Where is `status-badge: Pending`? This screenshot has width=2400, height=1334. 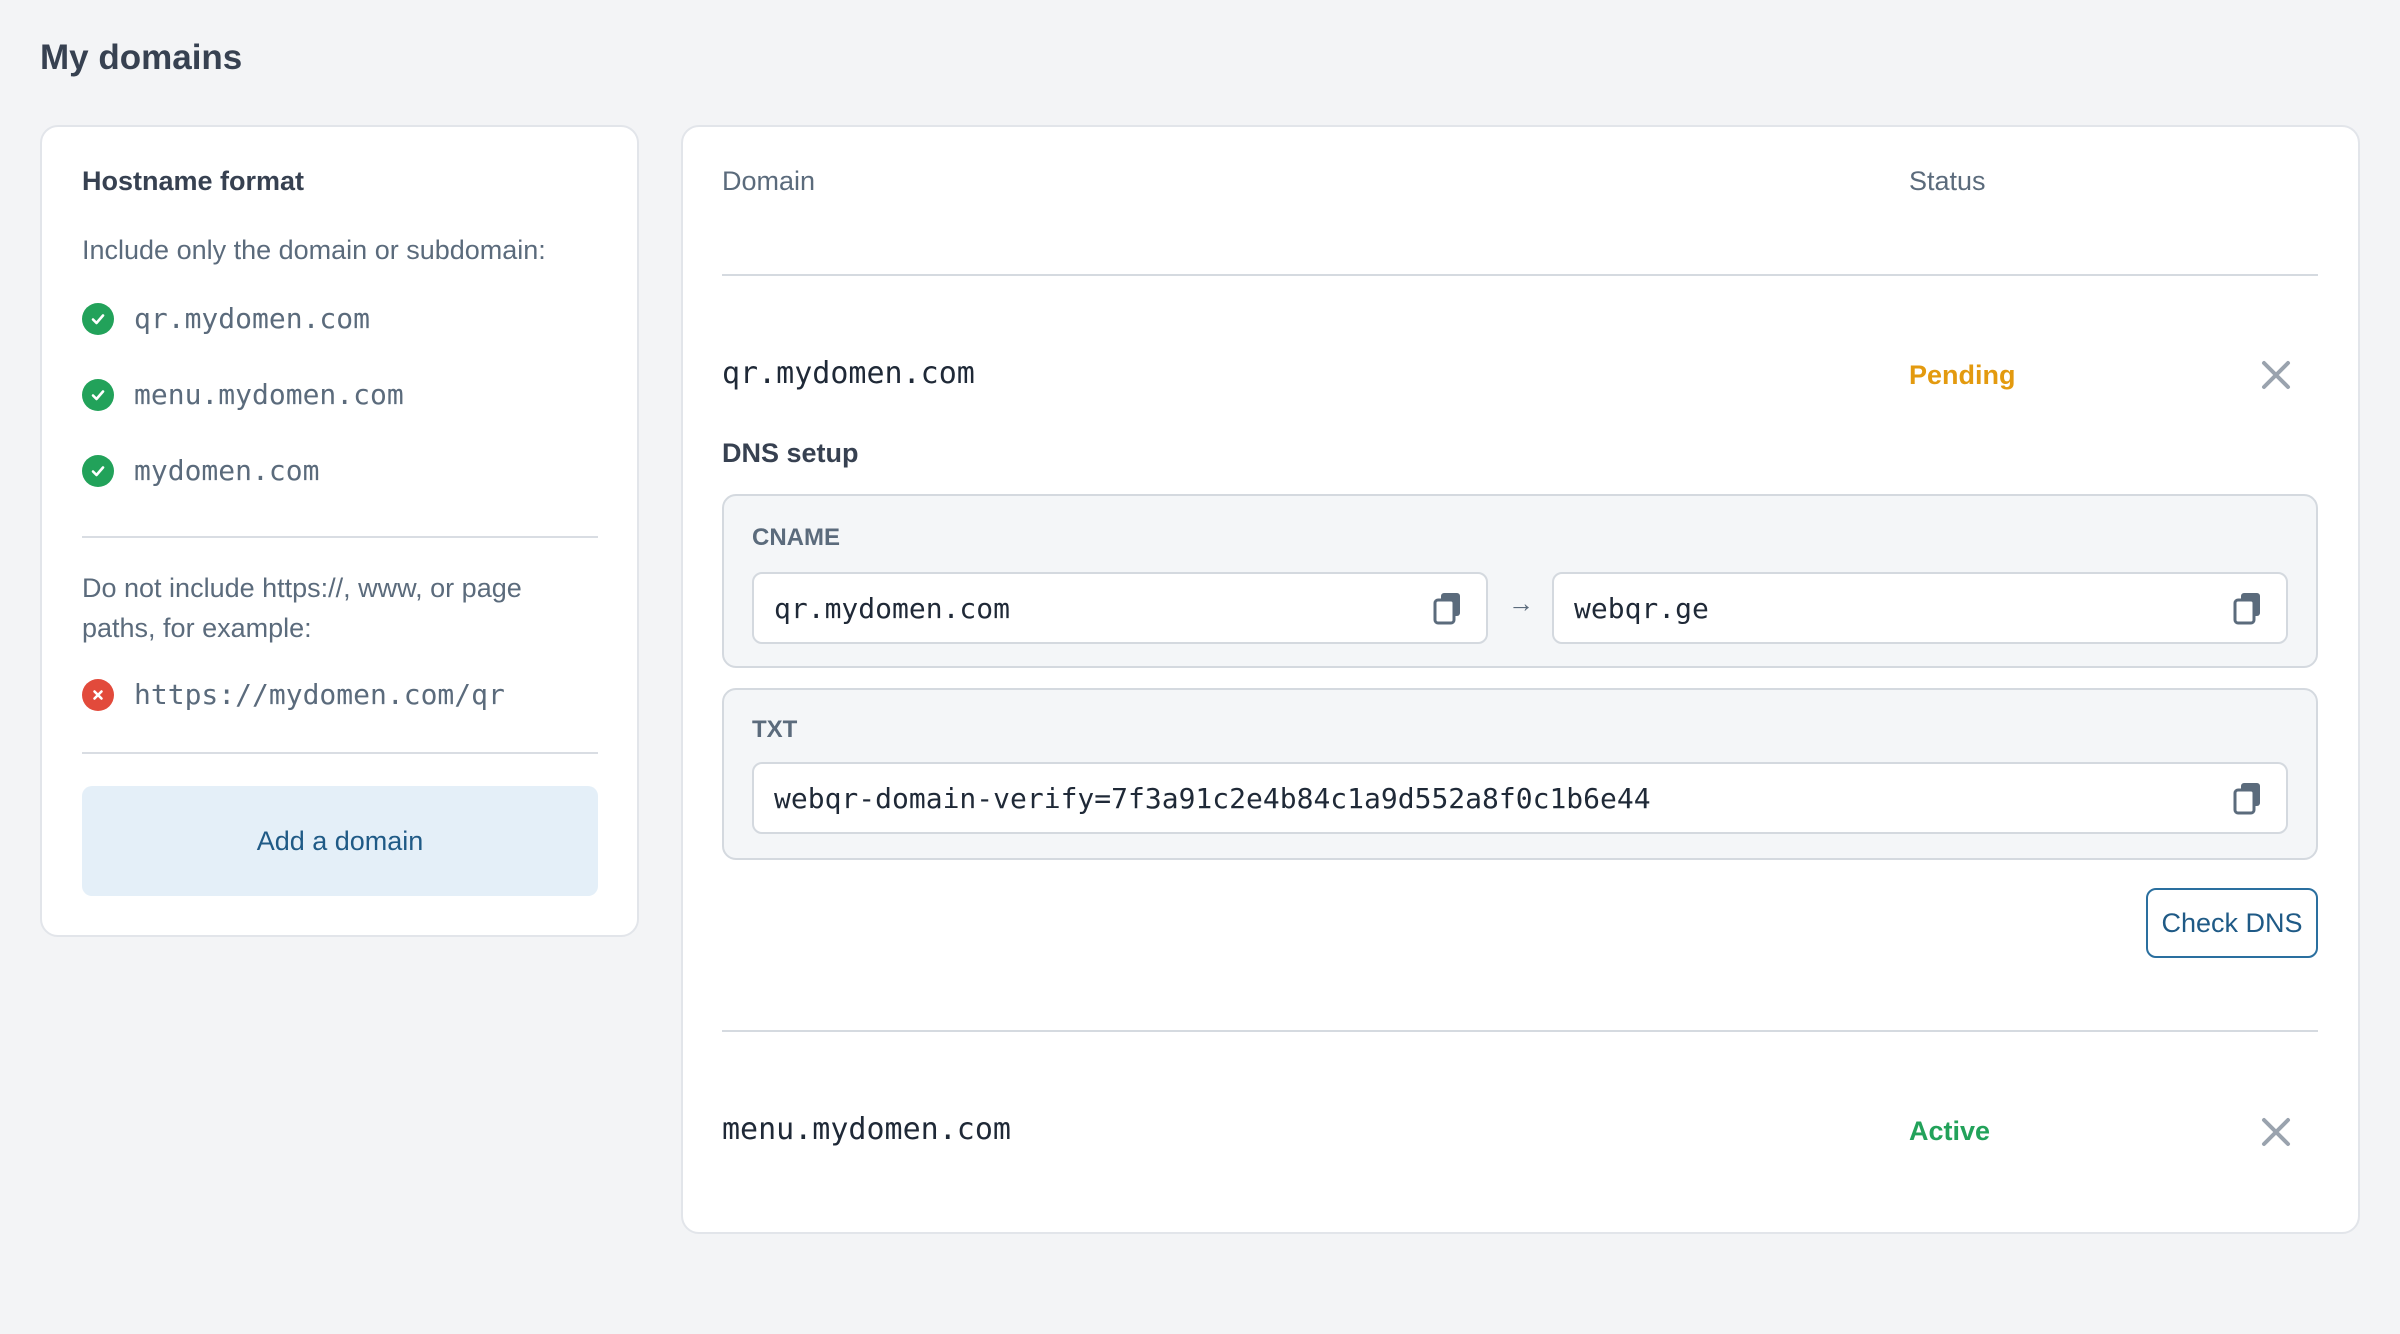
status-badge: Pending is located at coordinates (1962, 375).